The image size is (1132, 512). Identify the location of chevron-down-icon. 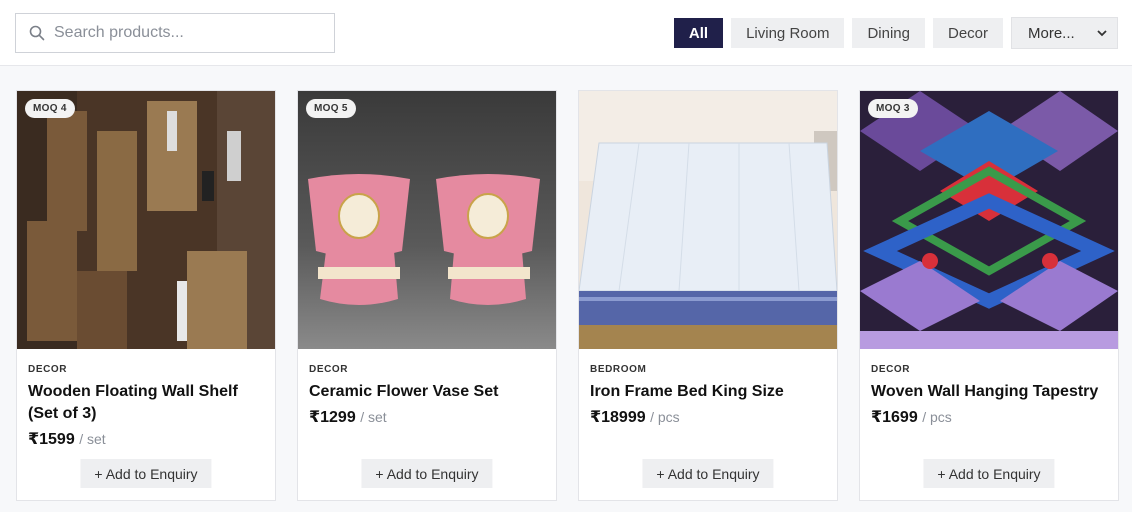
(1102, 33).